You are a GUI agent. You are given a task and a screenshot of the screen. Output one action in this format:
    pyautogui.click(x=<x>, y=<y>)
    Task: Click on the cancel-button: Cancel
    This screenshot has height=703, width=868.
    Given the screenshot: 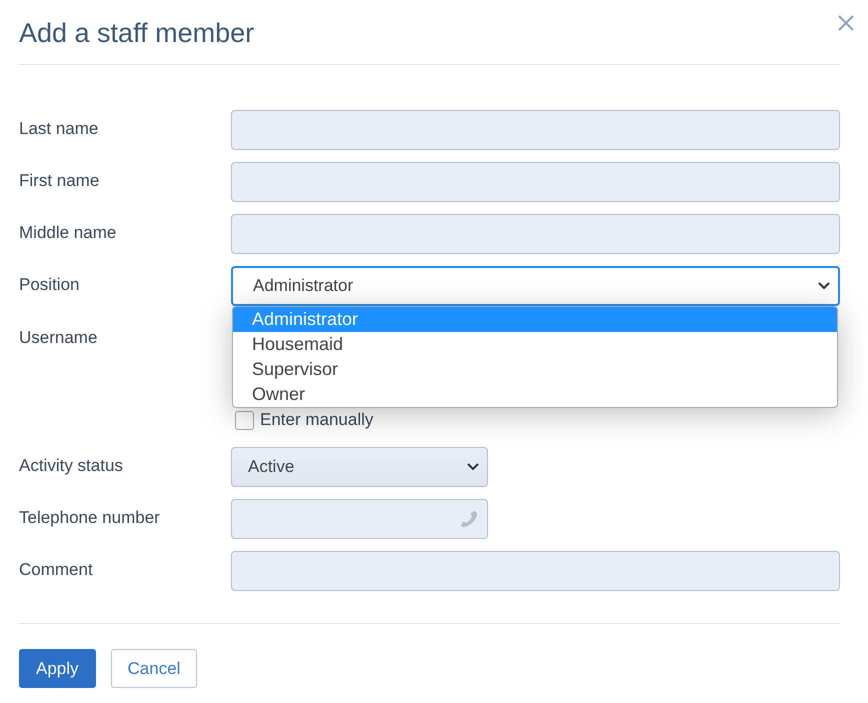 What is the action you would take?
    pyautogui.click(x=154, y=668)
    